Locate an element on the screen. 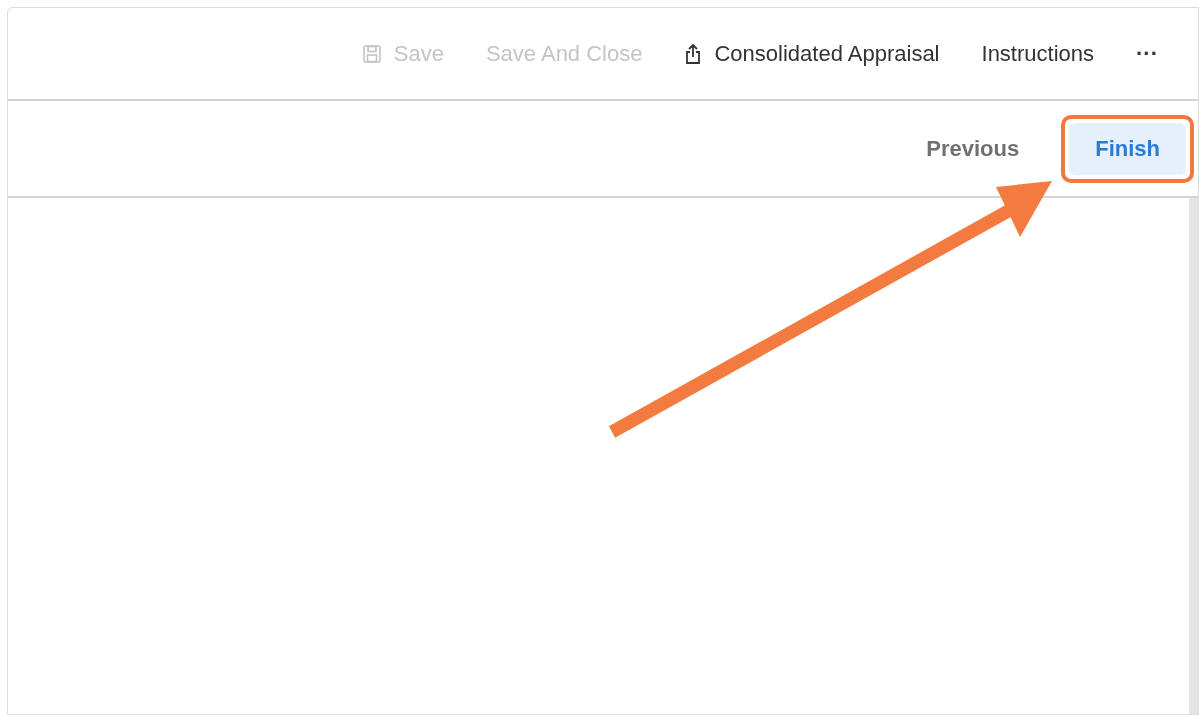  toolbar-button: Consolidated Appraisal is located at coordinates (812, 53).